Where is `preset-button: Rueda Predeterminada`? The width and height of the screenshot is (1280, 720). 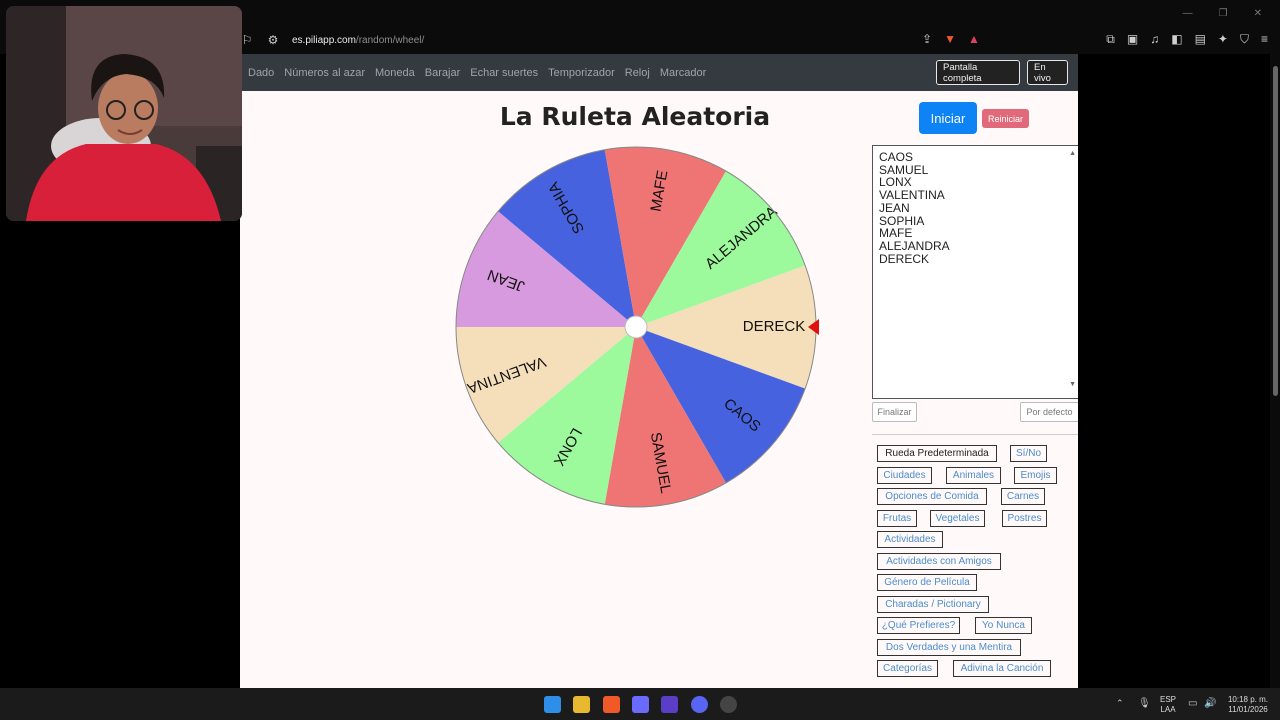 preset-button: Rueda Predeterminada is located at coordinates (937, 453).